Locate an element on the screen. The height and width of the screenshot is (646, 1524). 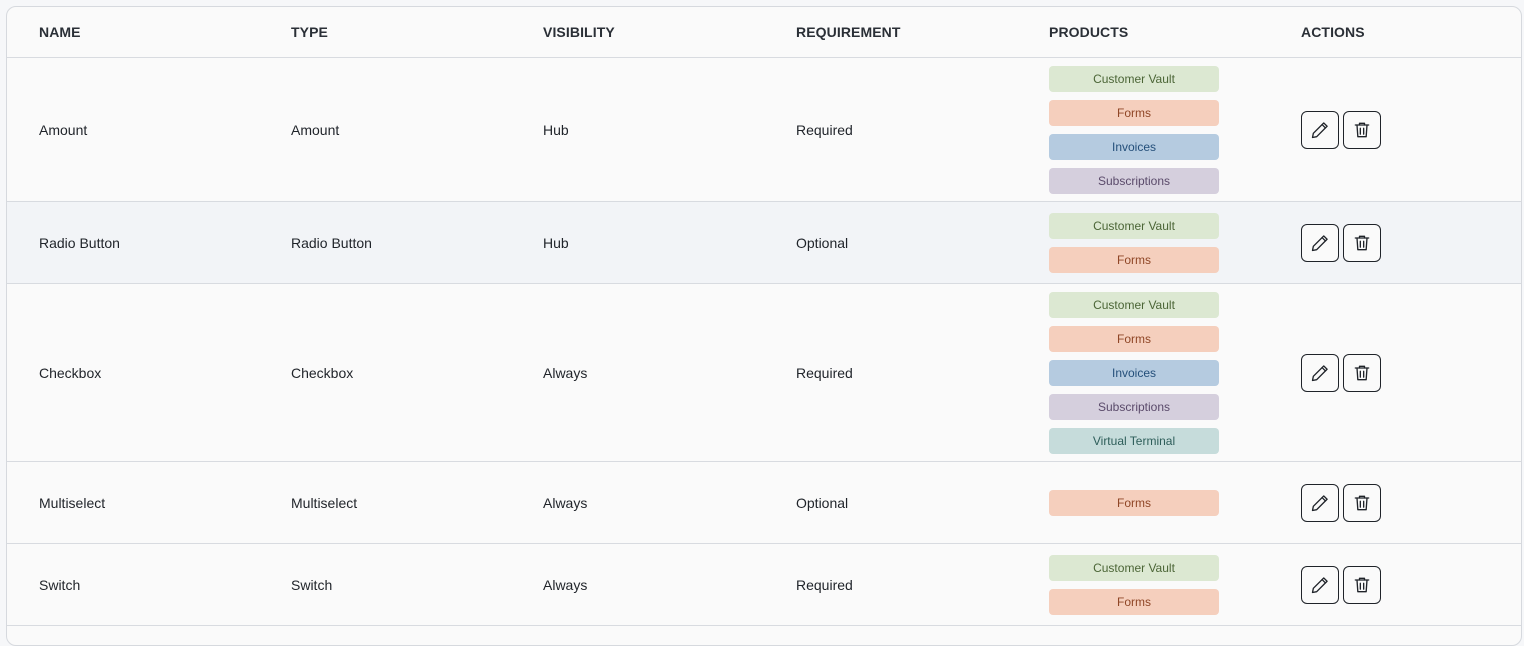
column-header-type: TYPE is located at coordinates (309, 32).